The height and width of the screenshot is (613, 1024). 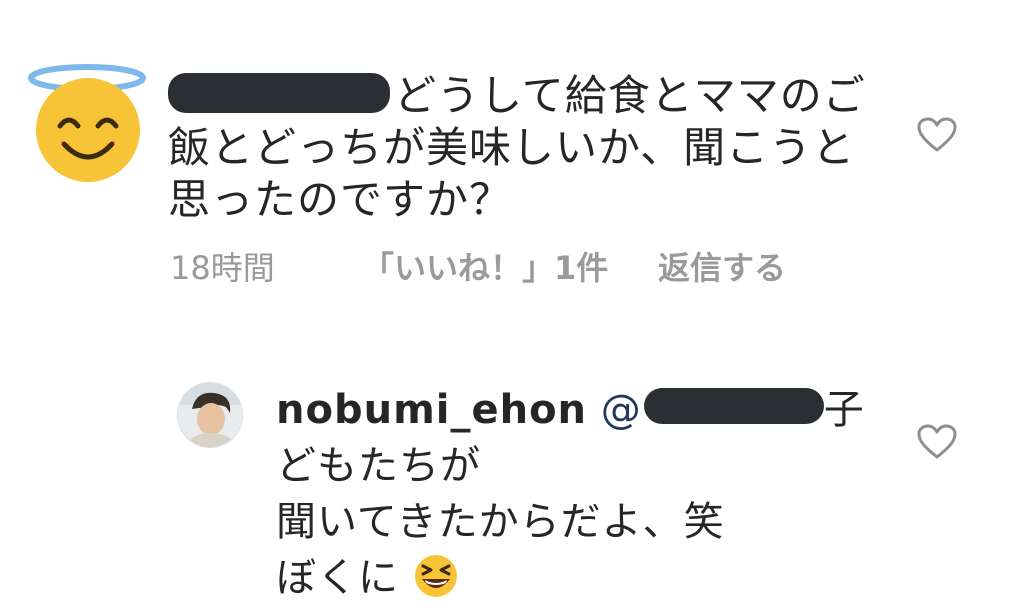 What do you see at coordinates (337, 578) in the screenshot?
I see `reply-text-line: ぼくに` at bounding box center [337, 578].